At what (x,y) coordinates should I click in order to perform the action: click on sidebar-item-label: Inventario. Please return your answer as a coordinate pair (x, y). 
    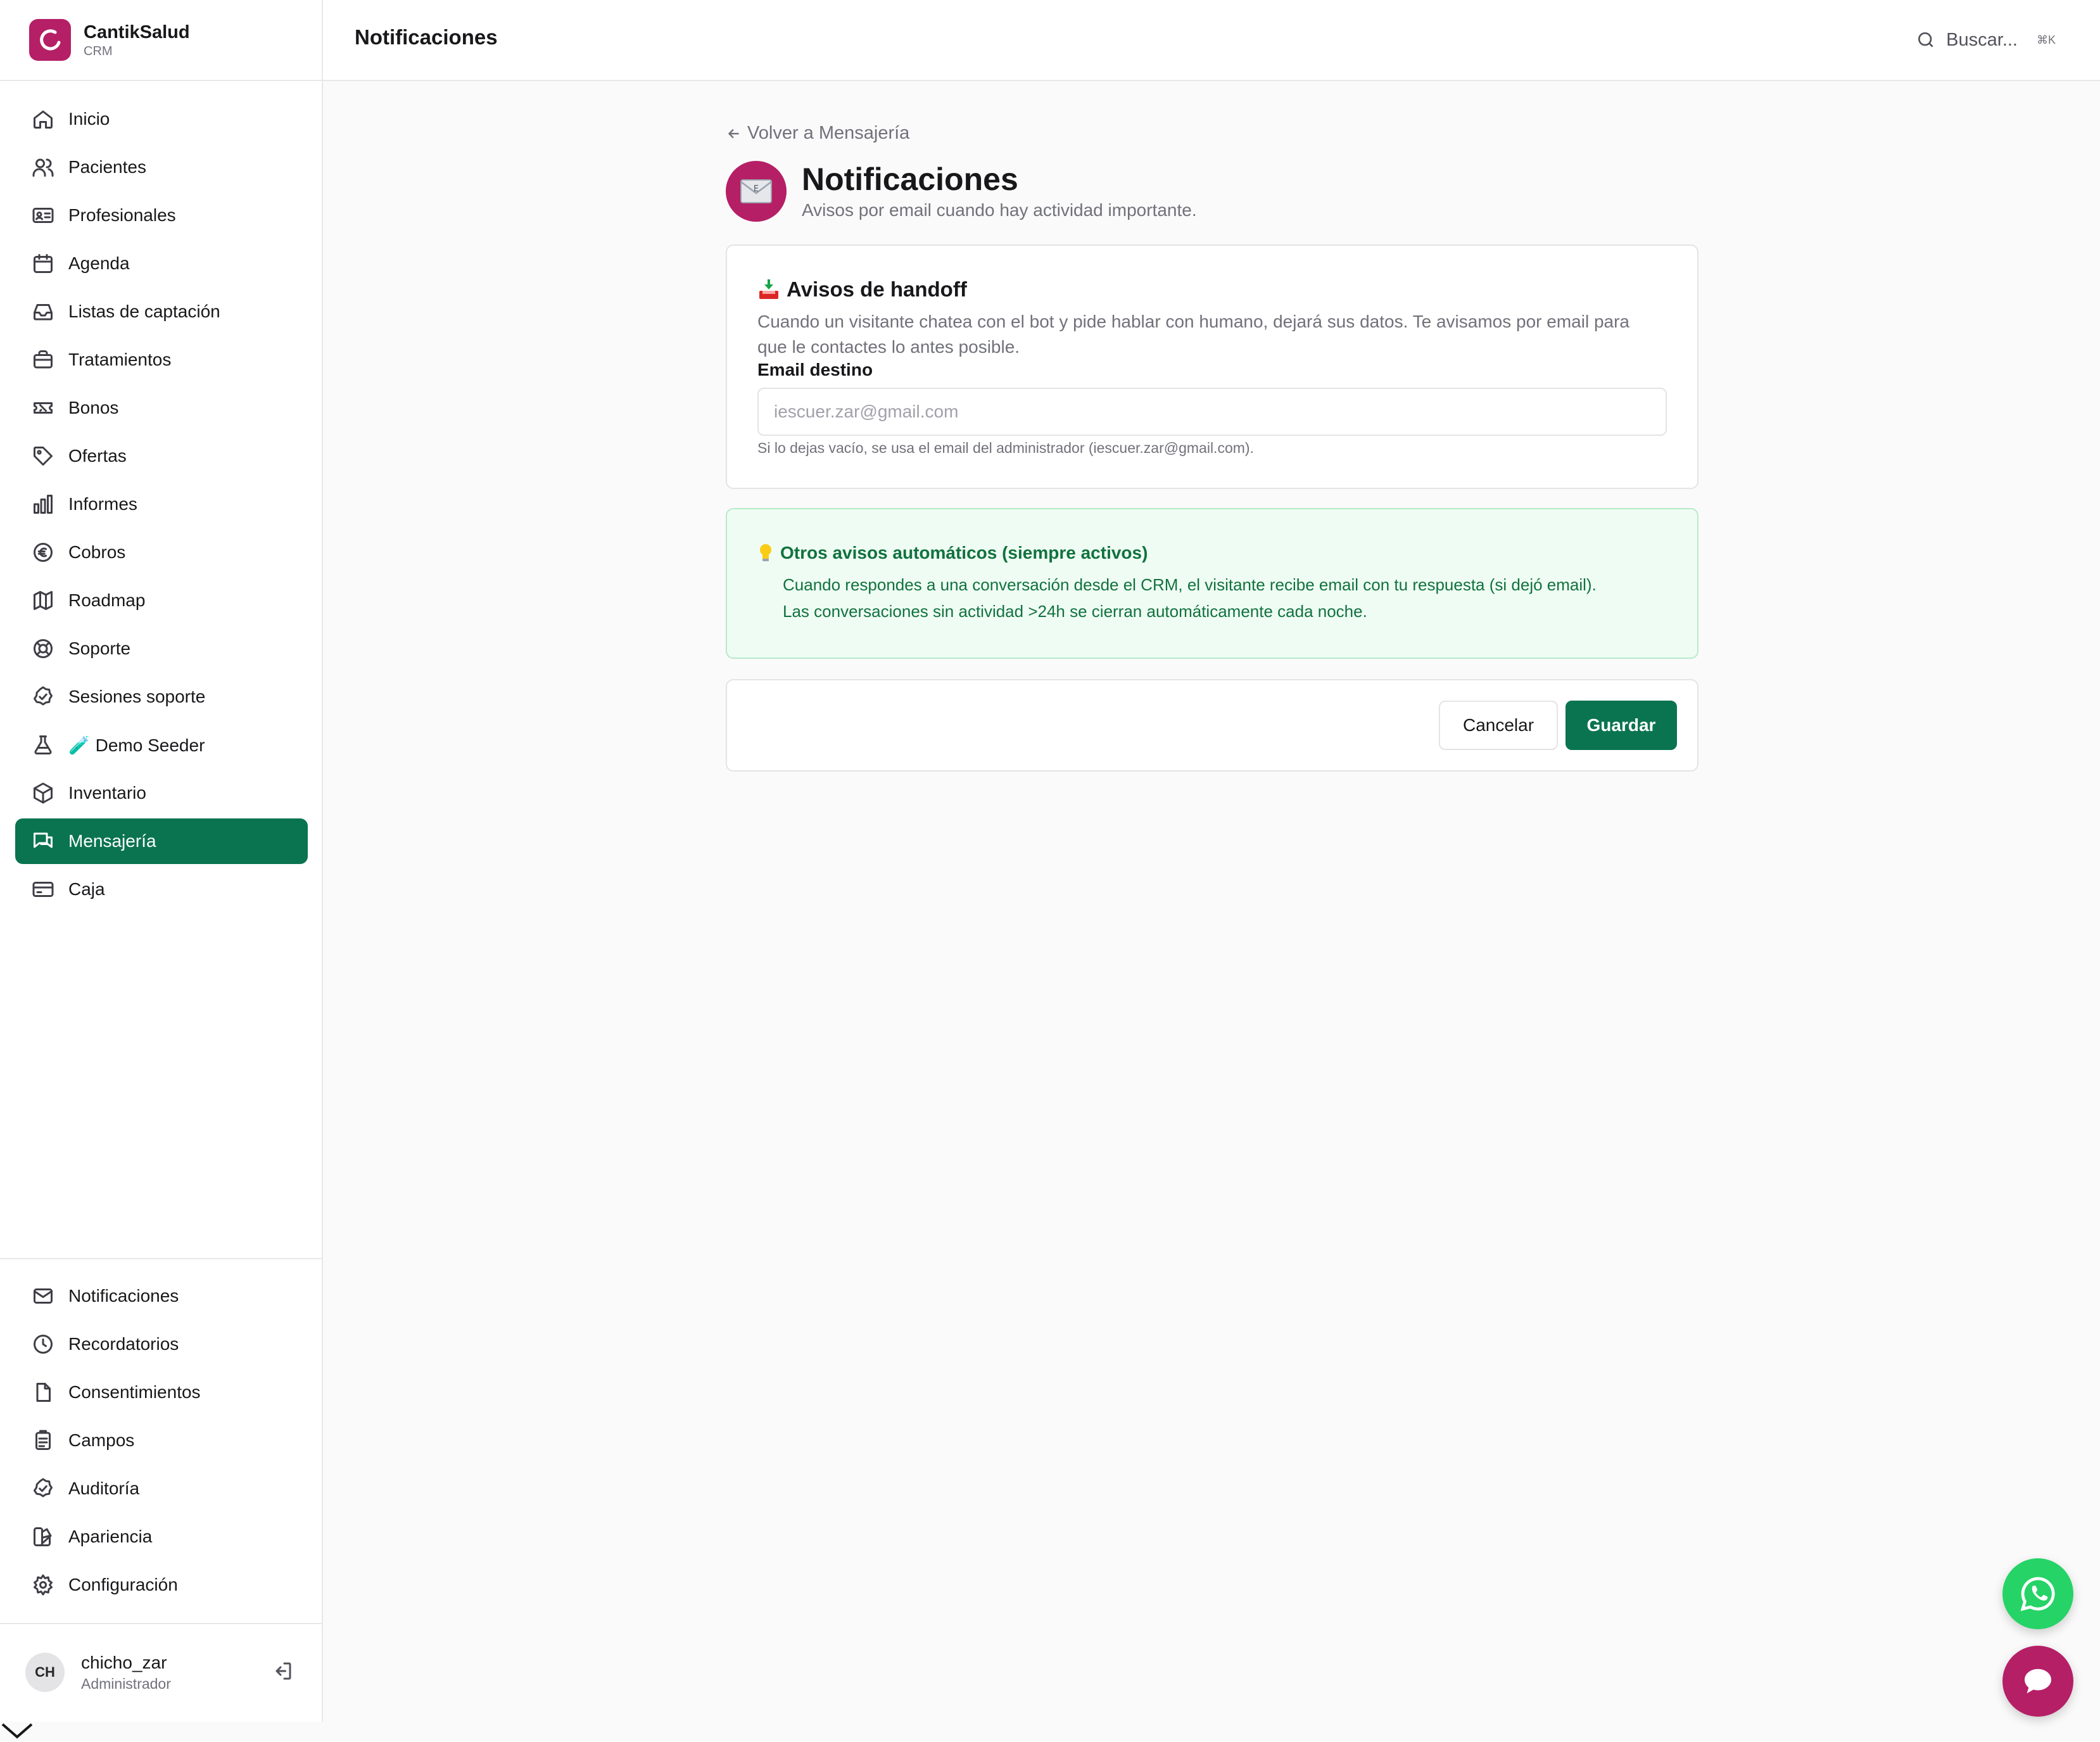
    Looking at the image, I should click on (107, 793).